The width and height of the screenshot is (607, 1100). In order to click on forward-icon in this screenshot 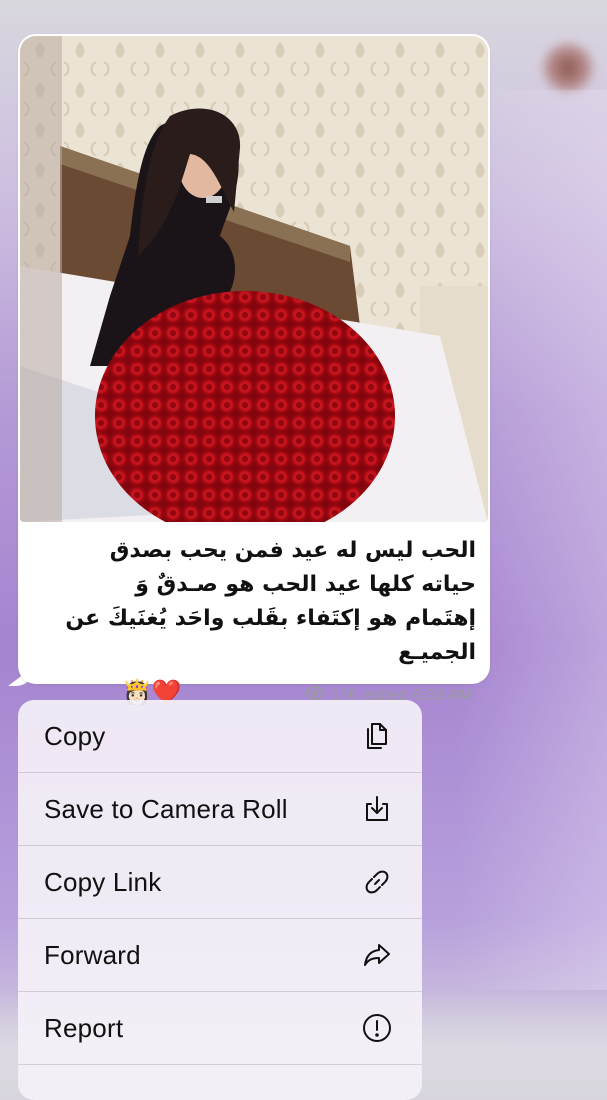, I will do `click(377, 955)`.